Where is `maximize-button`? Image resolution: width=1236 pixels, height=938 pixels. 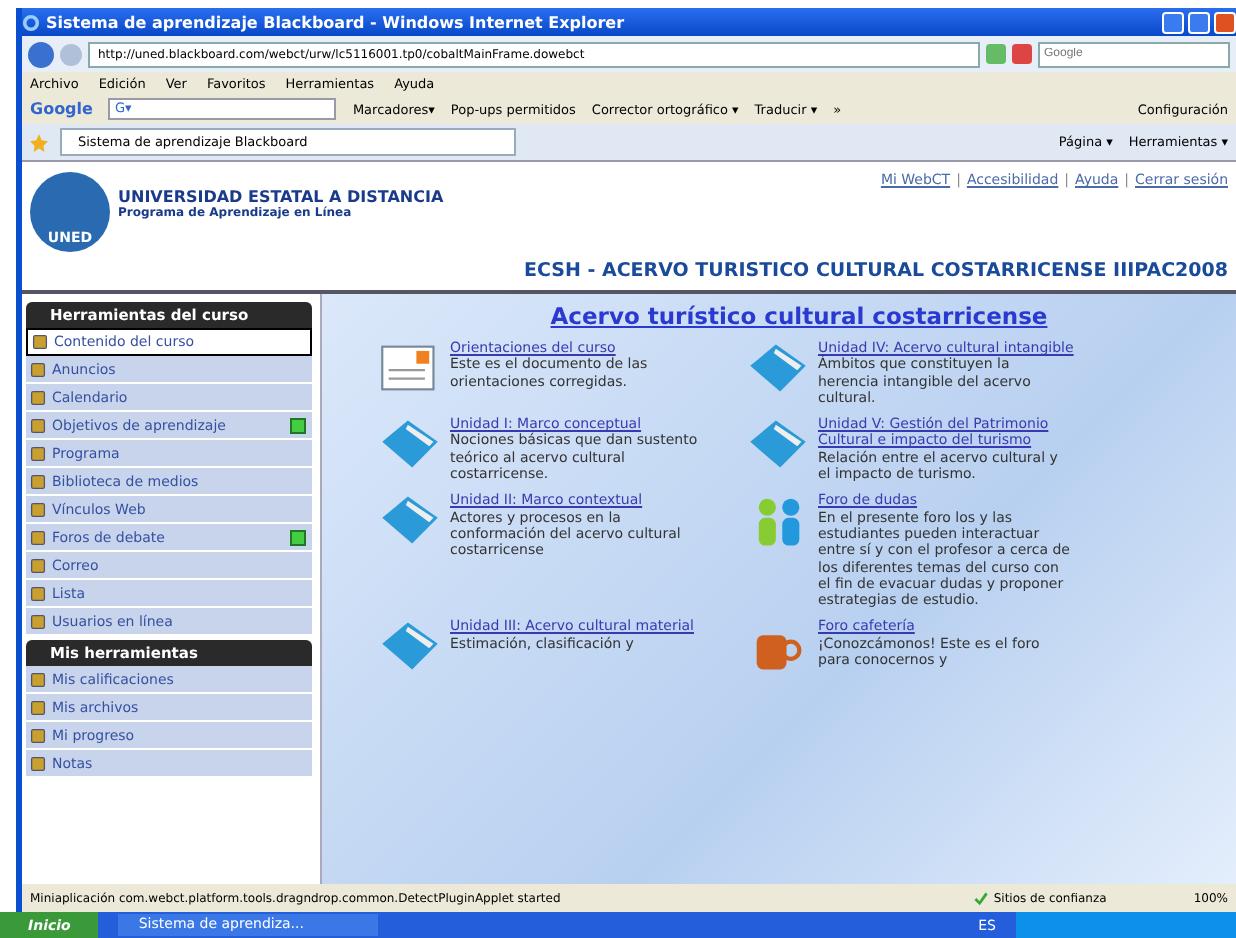 maximize-button is located at coordinates (1199, 22).